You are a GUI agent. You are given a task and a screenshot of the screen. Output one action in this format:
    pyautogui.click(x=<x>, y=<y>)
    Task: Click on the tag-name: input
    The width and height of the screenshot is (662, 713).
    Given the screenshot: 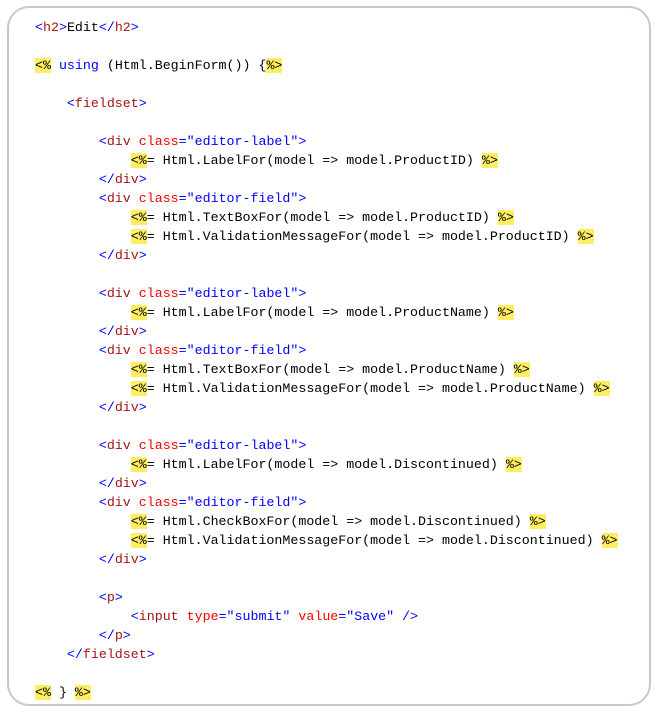 What is the action you would take?
    pyautogui.click(x=158, y=616)
    